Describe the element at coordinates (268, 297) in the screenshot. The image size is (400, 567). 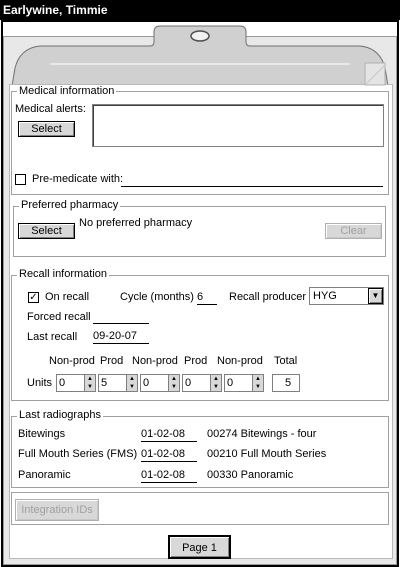
I see `recall-producer-label: Recall producer` at that location.